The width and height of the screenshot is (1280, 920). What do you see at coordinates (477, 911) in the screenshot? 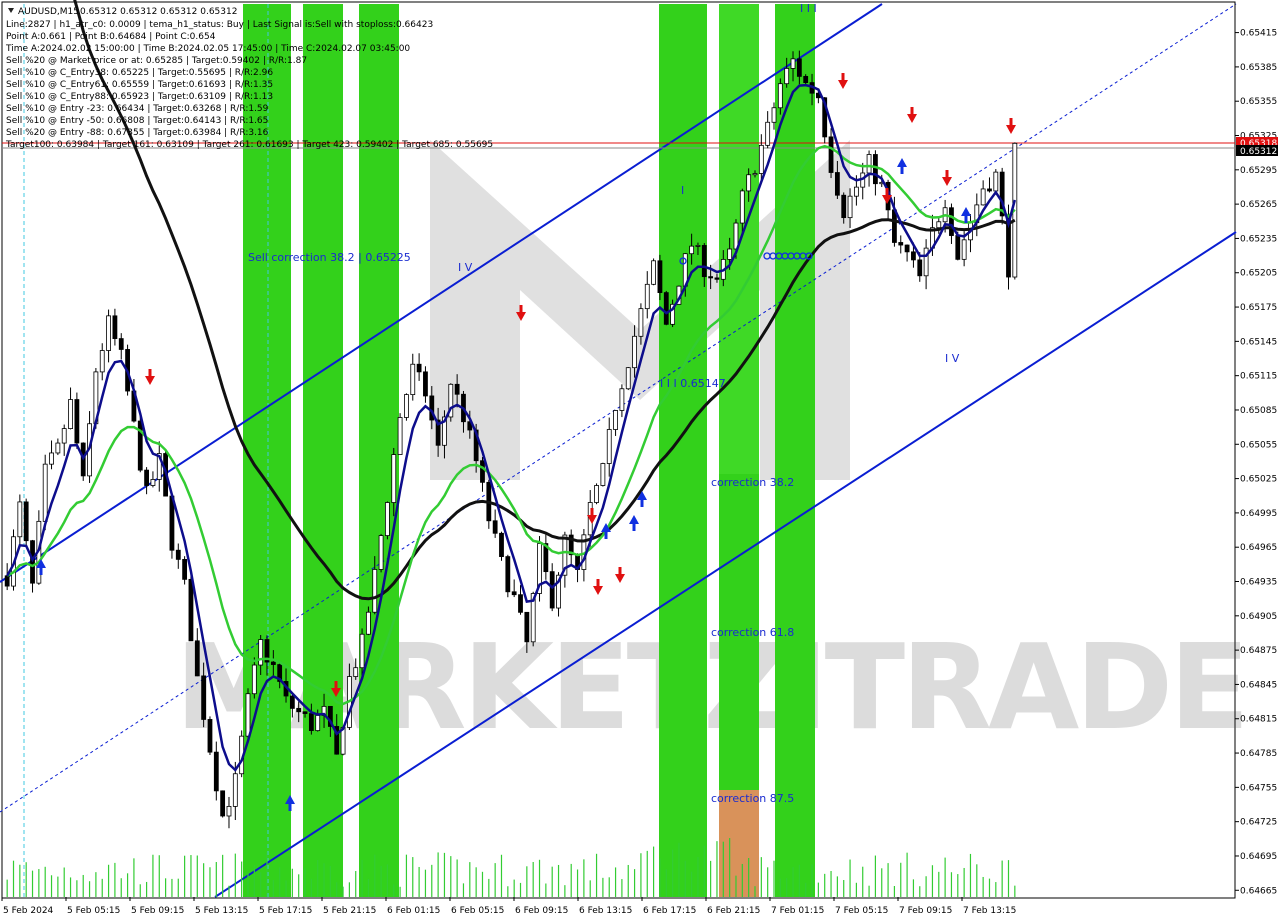
I see `x-tick-label: 6 Feb 05:15` at bounding box center [477, 911].